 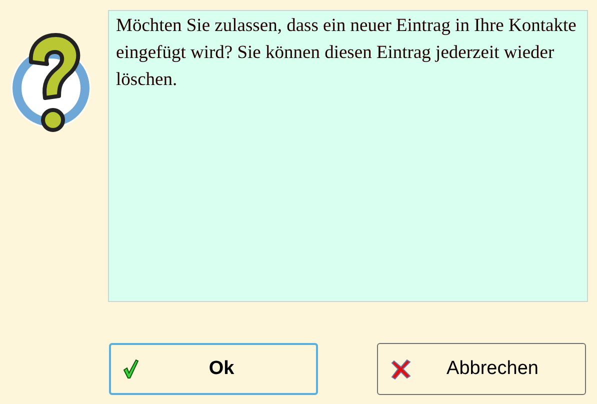 I want to click on message-text: Möchten Sie zulassen, dass ein neuer Eintrag in Ihre Kontakte eingefügt wird? Sie können diesen Eintrag jederzeit wieder löschen., so click(x=347, y=53).